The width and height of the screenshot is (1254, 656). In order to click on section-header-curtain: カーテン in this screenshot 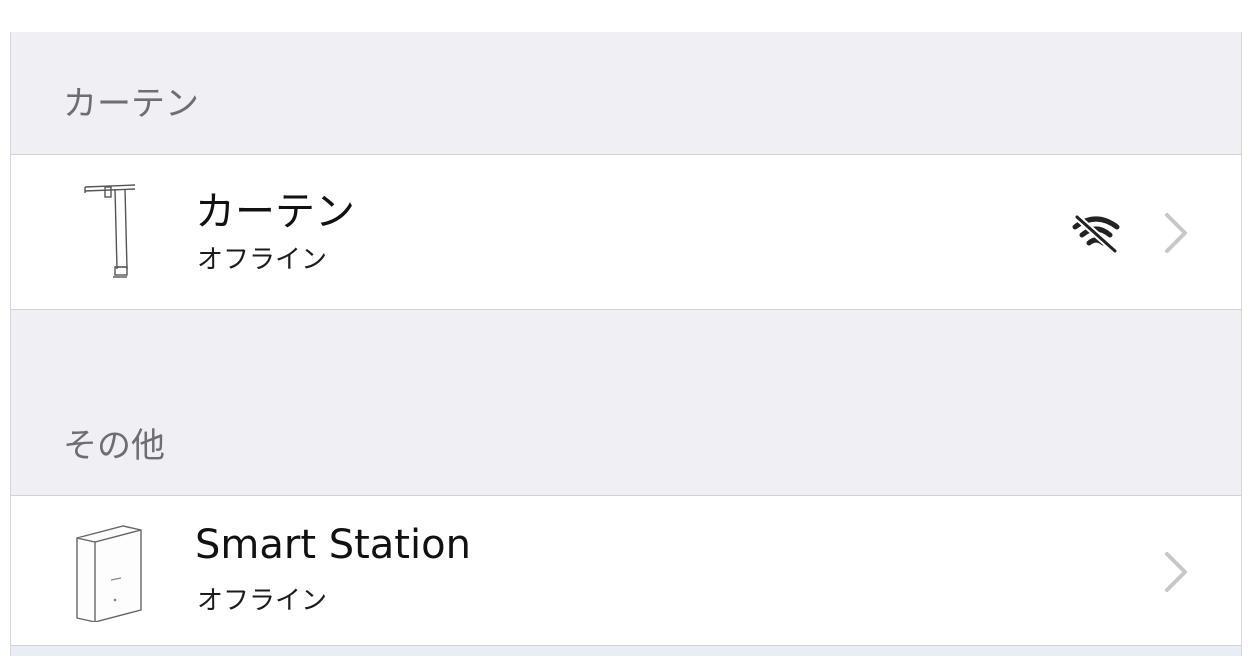, I will do `click(626, 101)`.